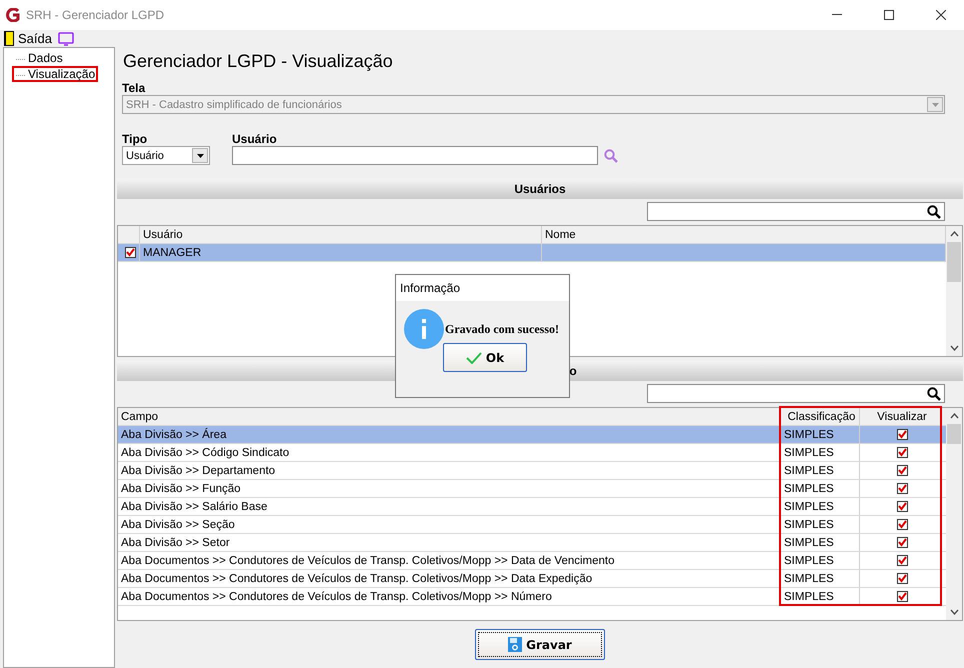  I want to click on table-cell: Aba Divisão >> Departamento, so click(449, 470).